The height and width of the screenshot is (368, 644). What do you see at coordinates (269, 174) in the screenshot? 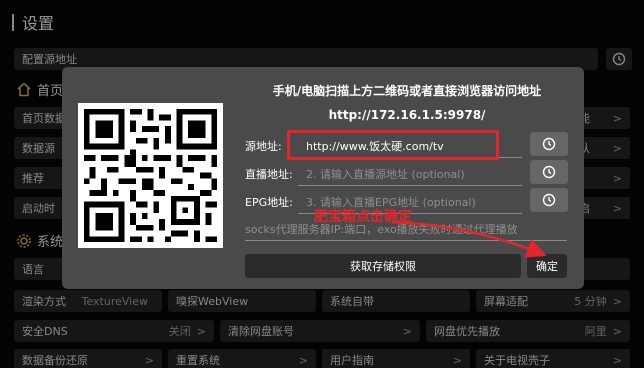
I see `live-address-label: 直播地址:` at bounding box center [269, 174].